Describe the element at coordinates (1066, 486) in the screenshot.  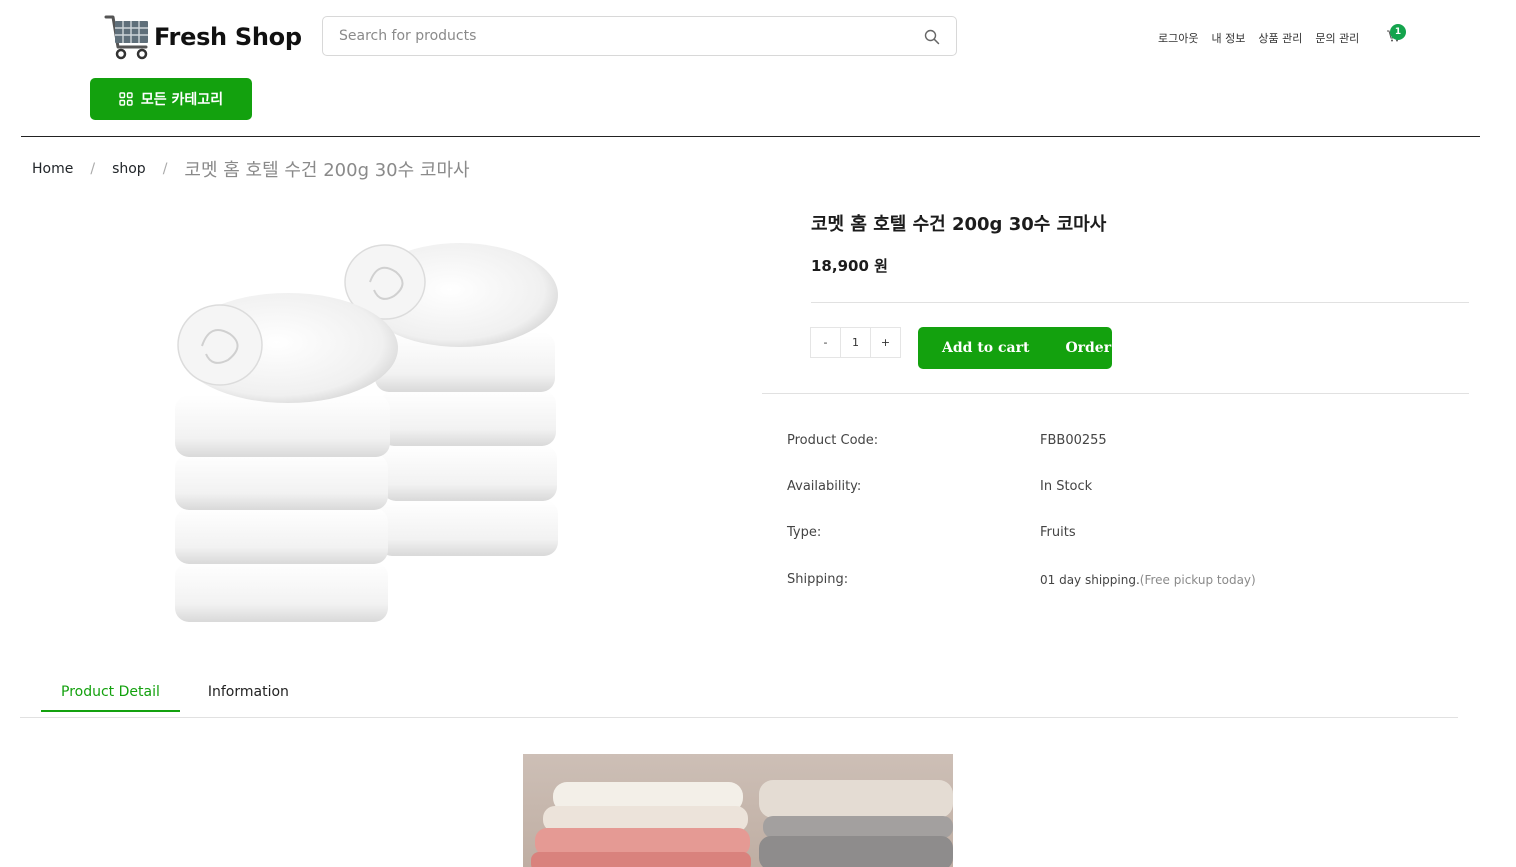
I see `spec-value-availability: In Stock` at that location.